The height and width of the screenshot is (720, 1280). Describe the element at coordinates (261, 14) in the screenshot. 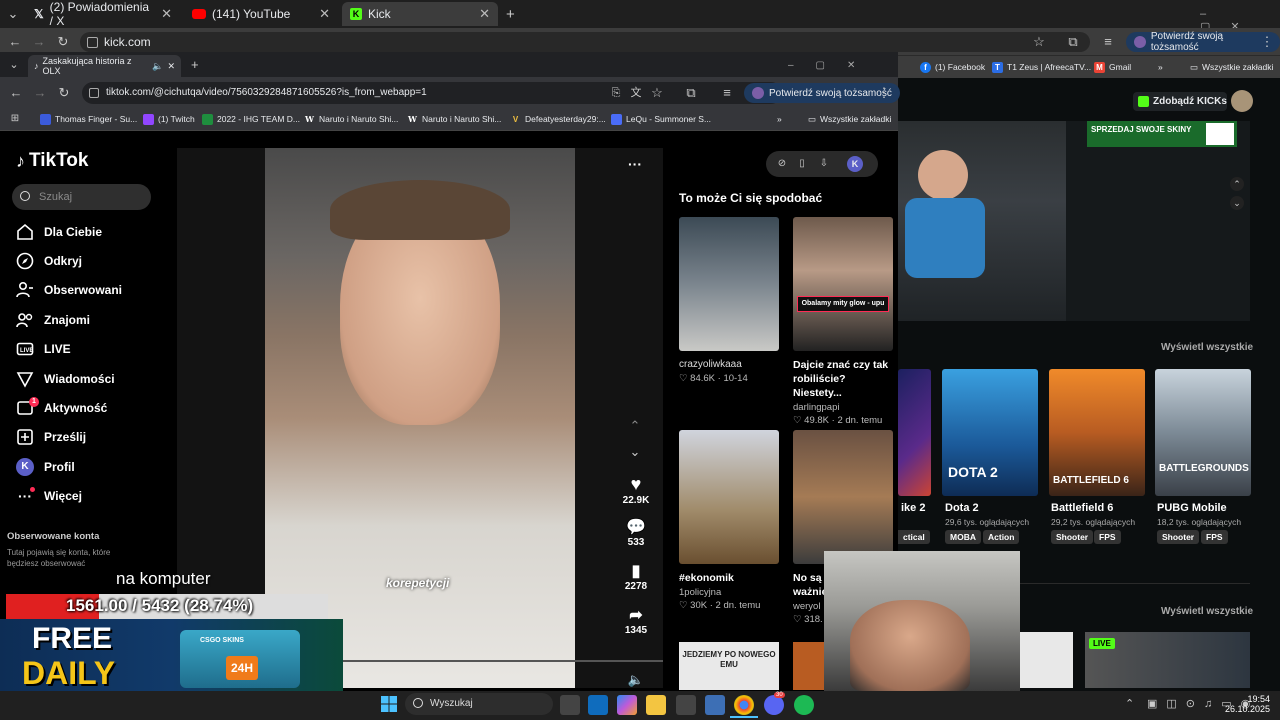

I see `outer-tab-youtube: (141) YouTube ✕` at that location.